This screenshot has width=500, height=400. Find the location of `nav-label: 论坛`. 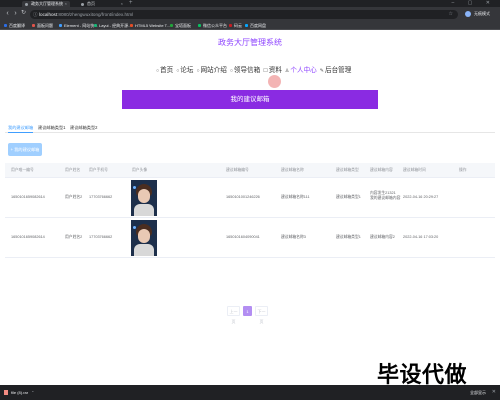

nav-label: 论坛 is located at coordinates (187, 70).